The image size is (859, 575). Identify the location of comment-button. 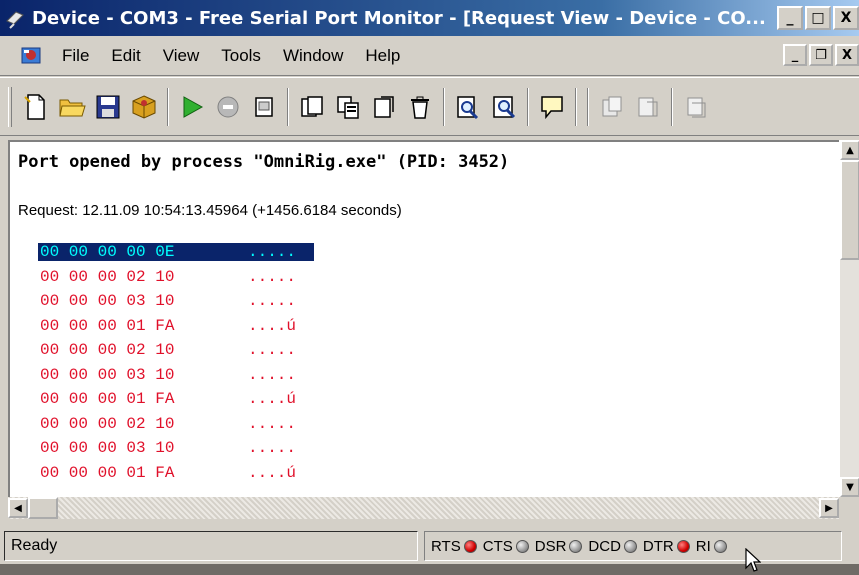
(552, 107).